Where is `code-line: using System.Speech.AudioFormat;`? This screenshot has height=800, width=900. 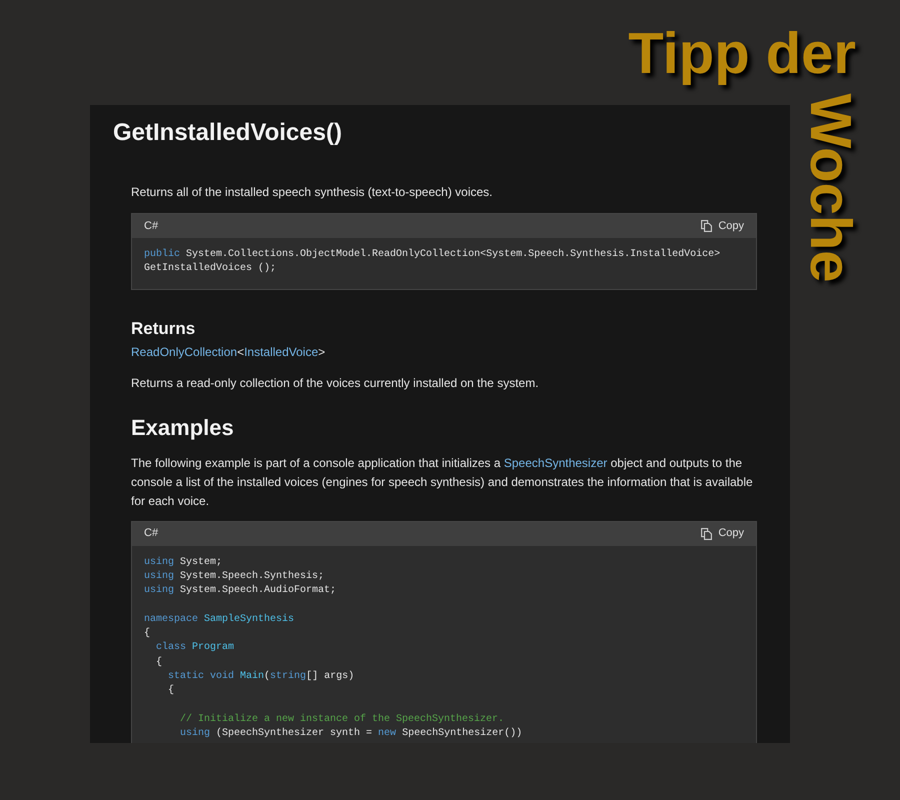
code-line: using System.Speech.AudioFormat; is located at coordinates (240, 591).